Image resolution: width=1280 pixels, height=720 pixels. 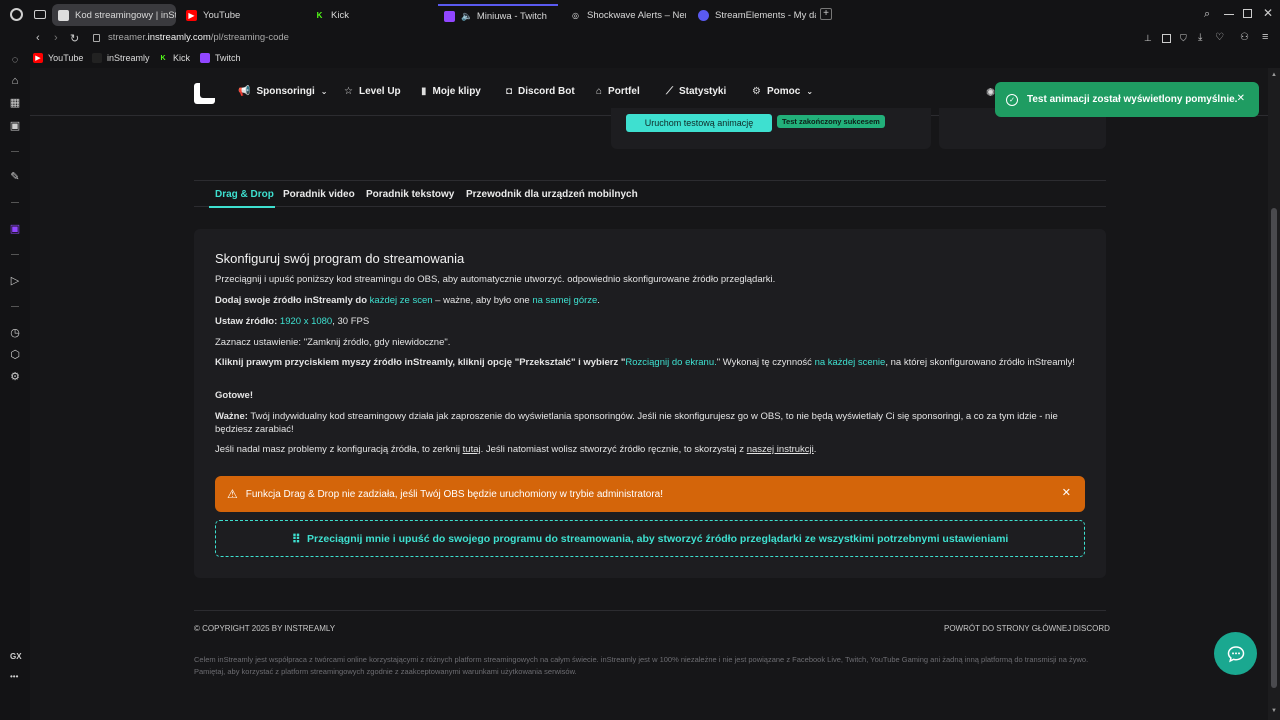 What do you see at coordinates (472, 449) in the screenshot?
I see `link-tutaj: tutaj` at bounding box center [472, 449].